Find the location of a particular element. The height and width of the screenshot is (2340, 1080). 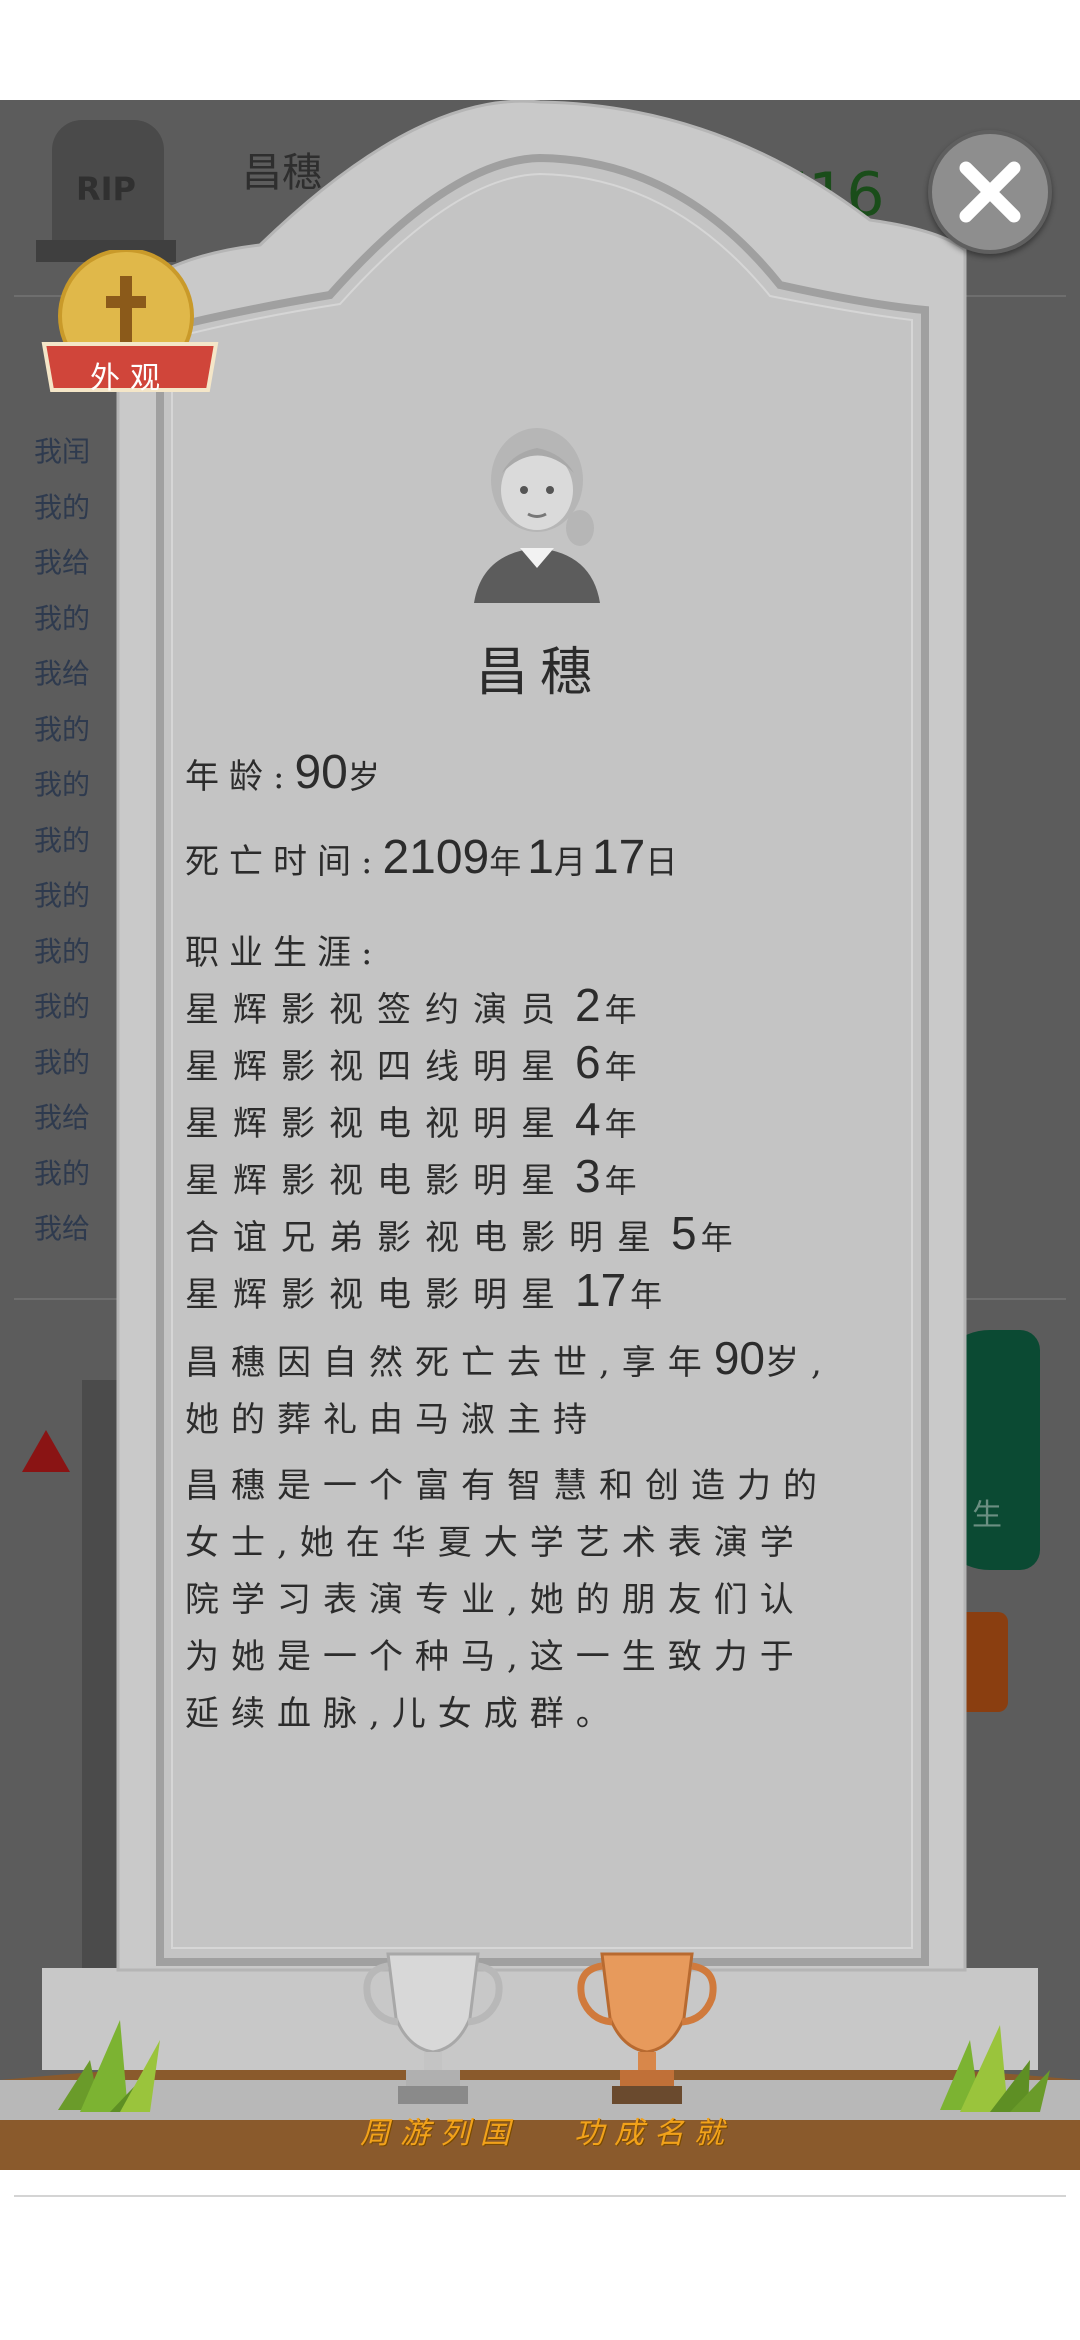

close-button is located at coordinates (990, 192).